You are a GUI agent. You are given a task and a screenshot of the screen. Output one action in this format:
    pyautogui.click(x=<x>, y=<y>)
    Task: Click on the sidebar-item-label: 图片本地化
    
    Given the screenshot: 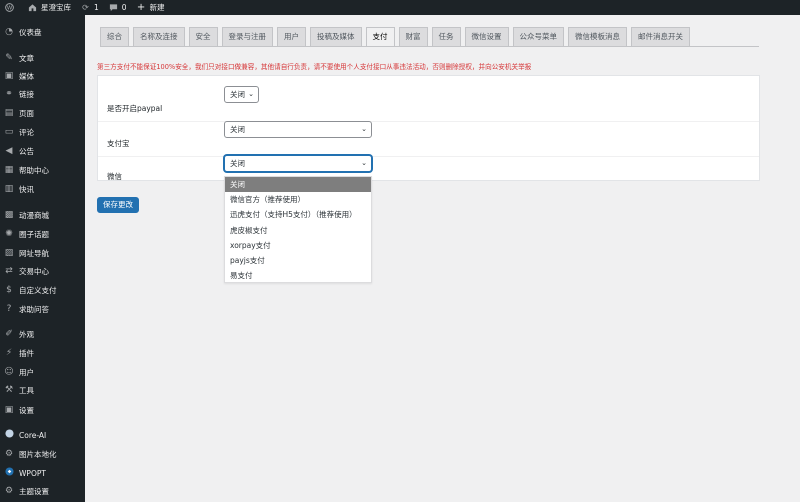 What is the action you would take?
    pyautogui.click(x=38, y=454)
    